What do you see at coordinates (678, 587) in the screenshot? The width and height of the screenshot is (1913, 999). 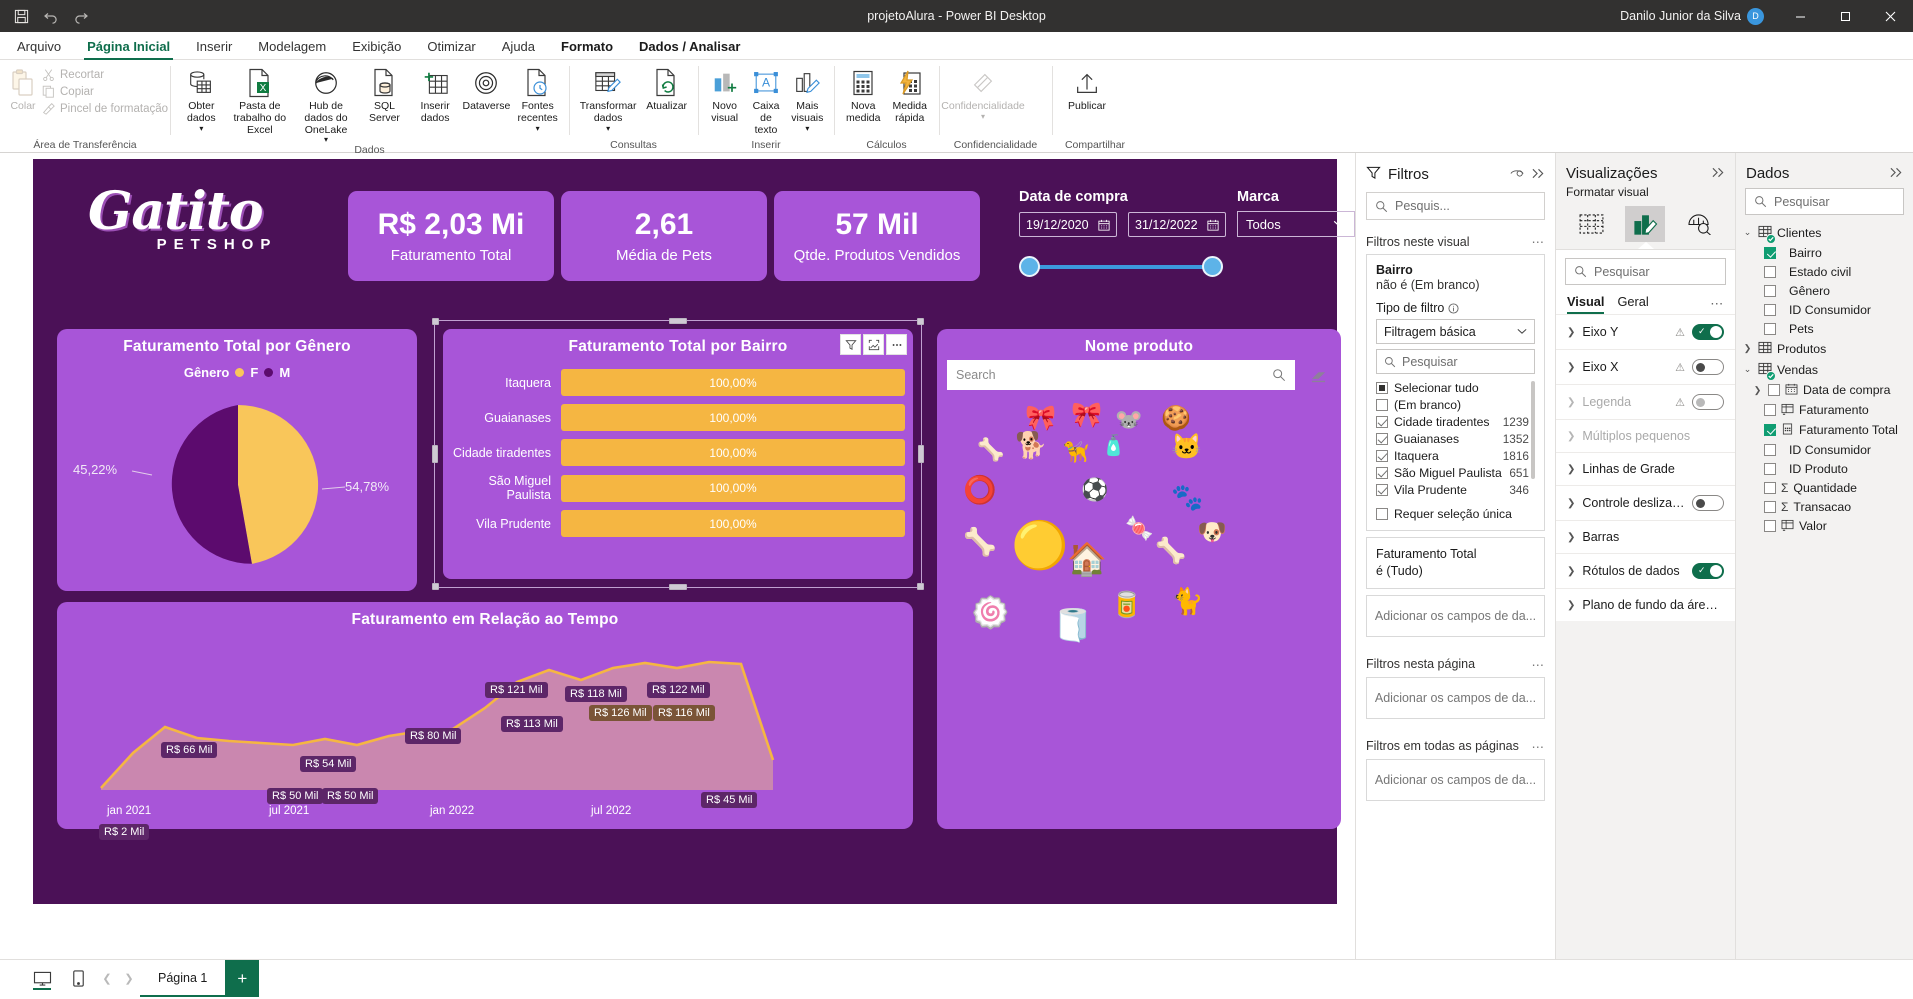 I see `resize-handle-s` at bounding box center [678, 587].